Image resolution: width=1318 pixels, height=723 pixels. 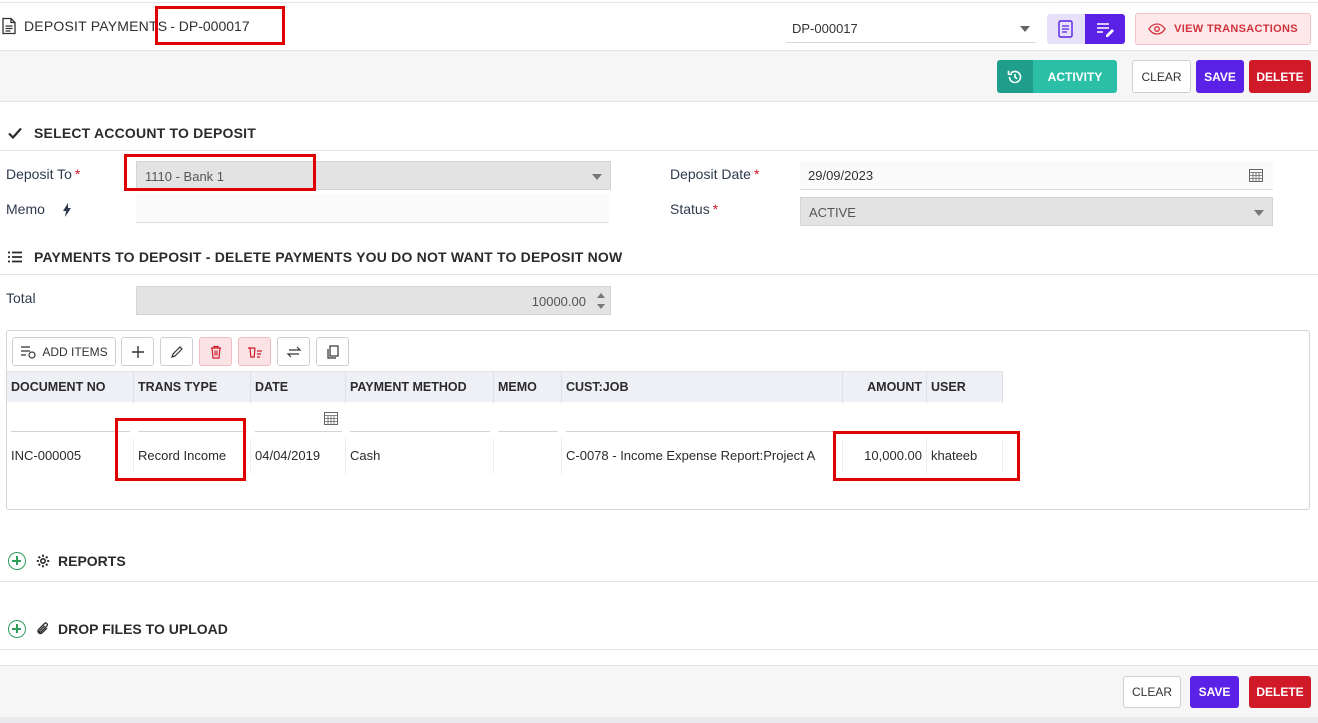 I want to click on status-value: ACTIVE, so click(x=832, y=212).